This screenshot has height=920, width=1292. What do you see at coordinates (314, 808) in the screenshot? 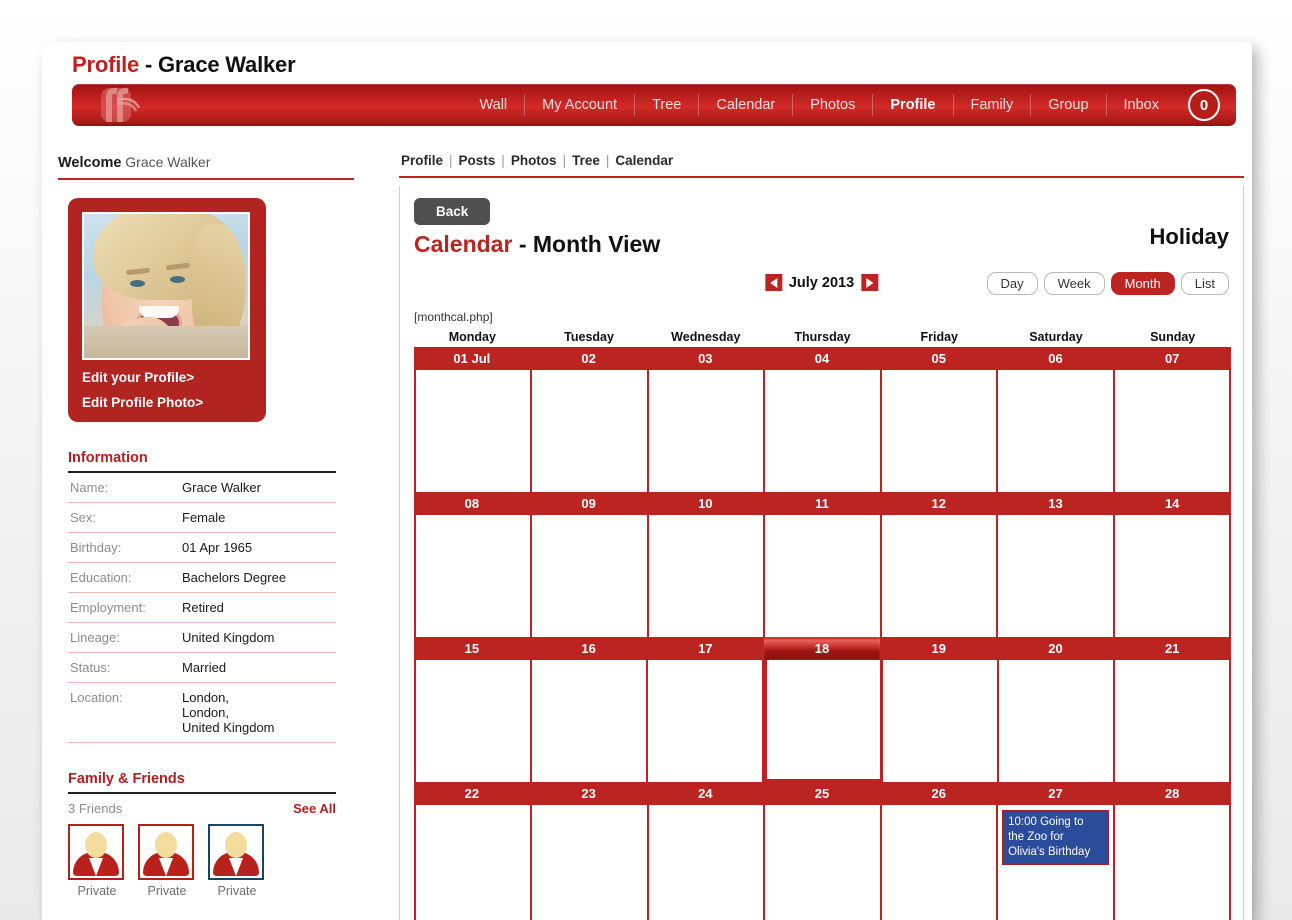
I see `see-all-link: See All` at bounding box center [314, 808].